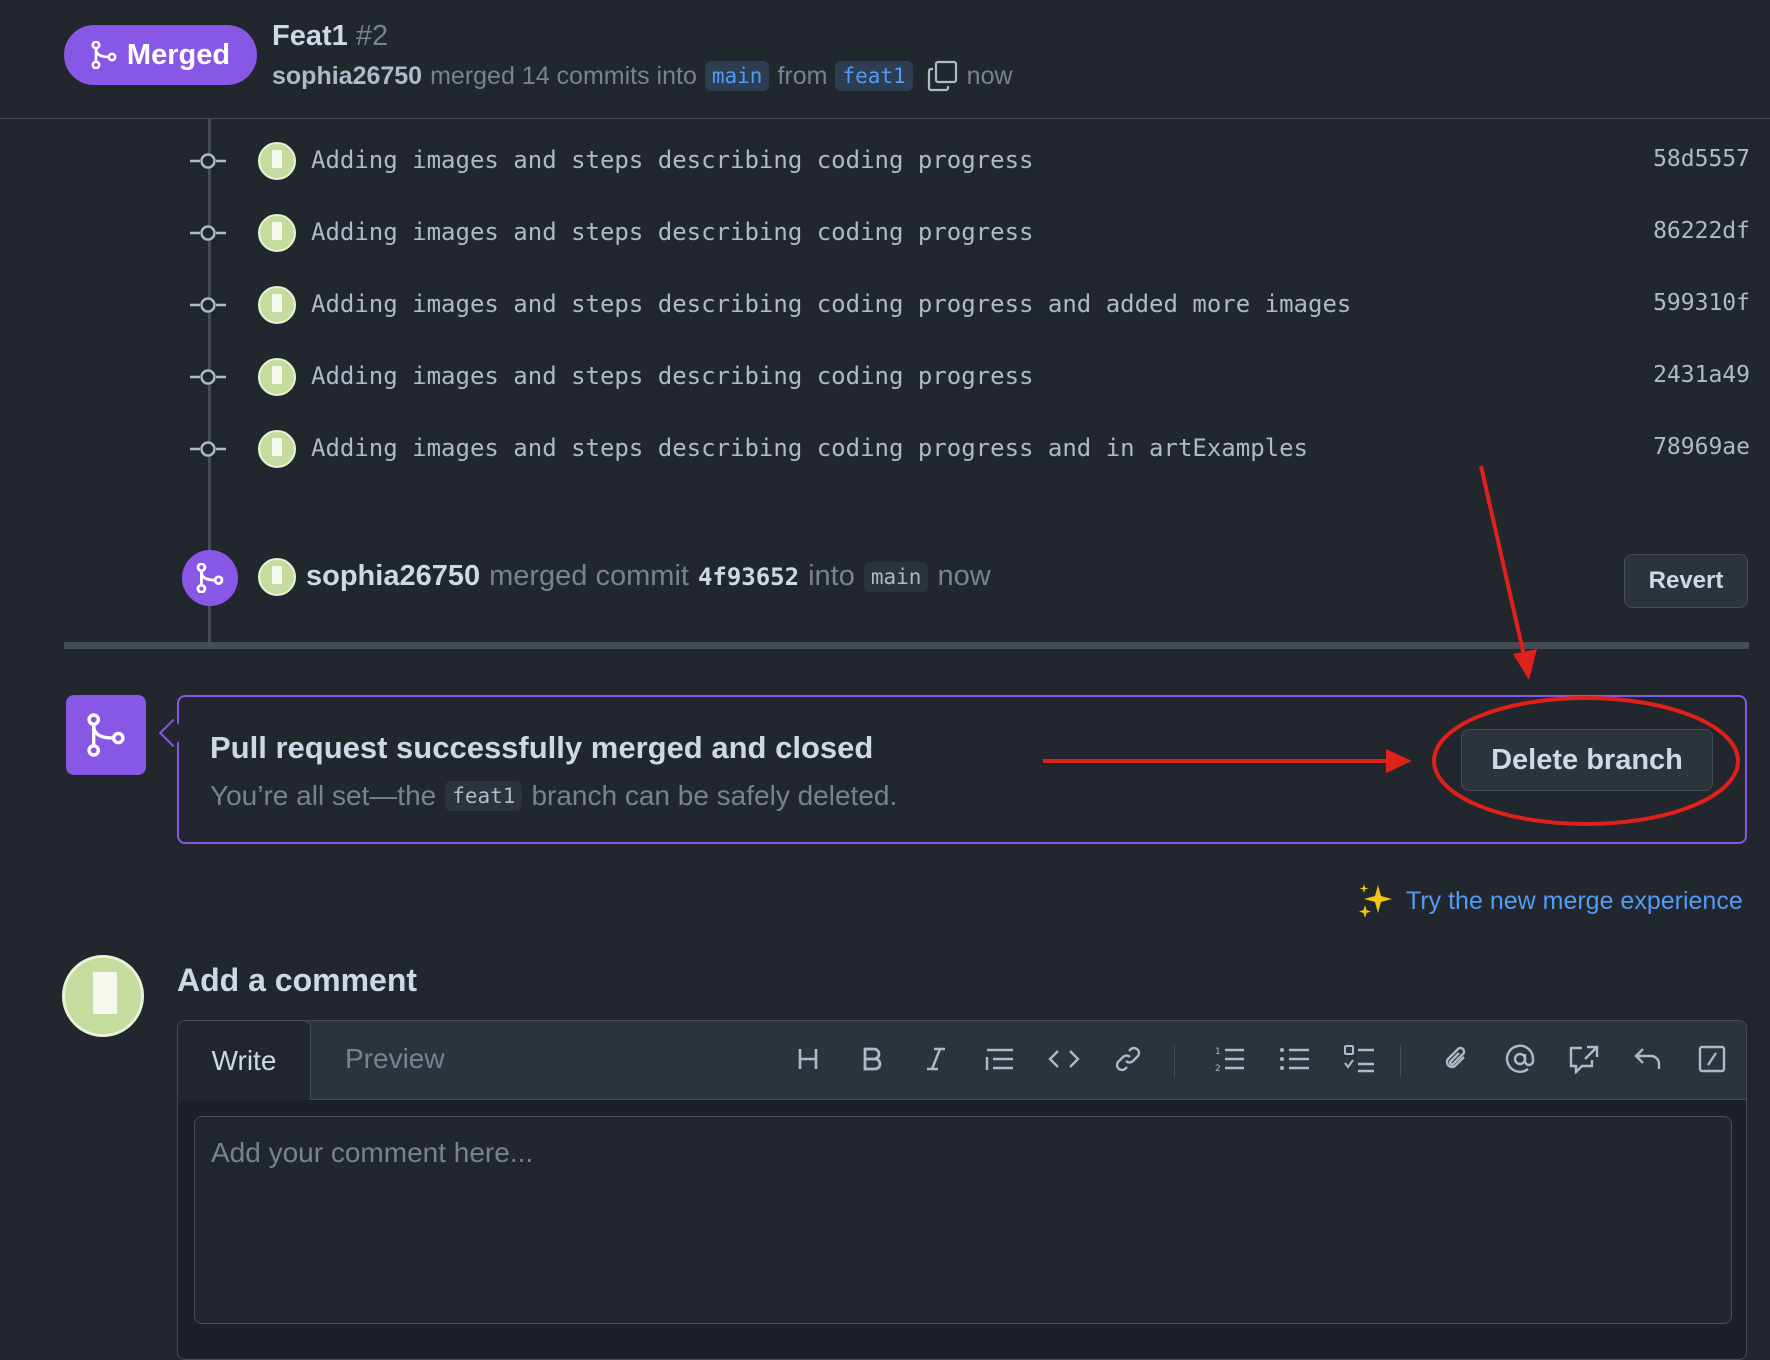  I want to click on delete-branch-button: Delete branch, so click(1587, 760).